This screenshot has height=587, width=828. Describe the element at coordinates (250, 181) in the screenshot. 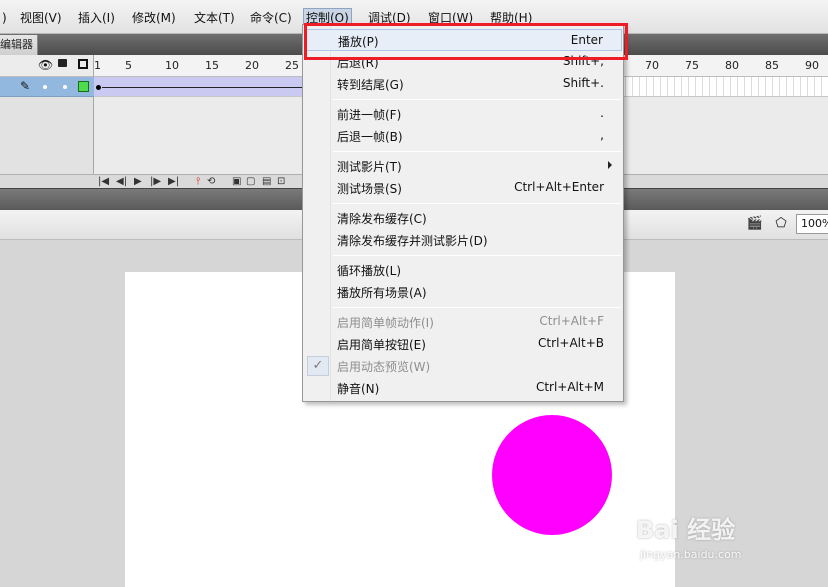

I see `onion-outline-icon: ▢` at that location.